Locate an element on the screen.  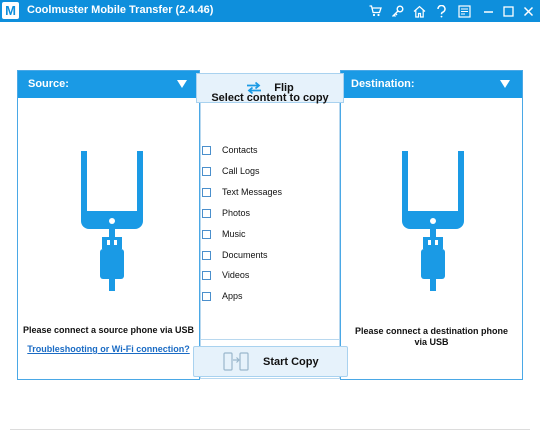
content-option-call-logs: Call Logs is located at coordinates (231, 171).